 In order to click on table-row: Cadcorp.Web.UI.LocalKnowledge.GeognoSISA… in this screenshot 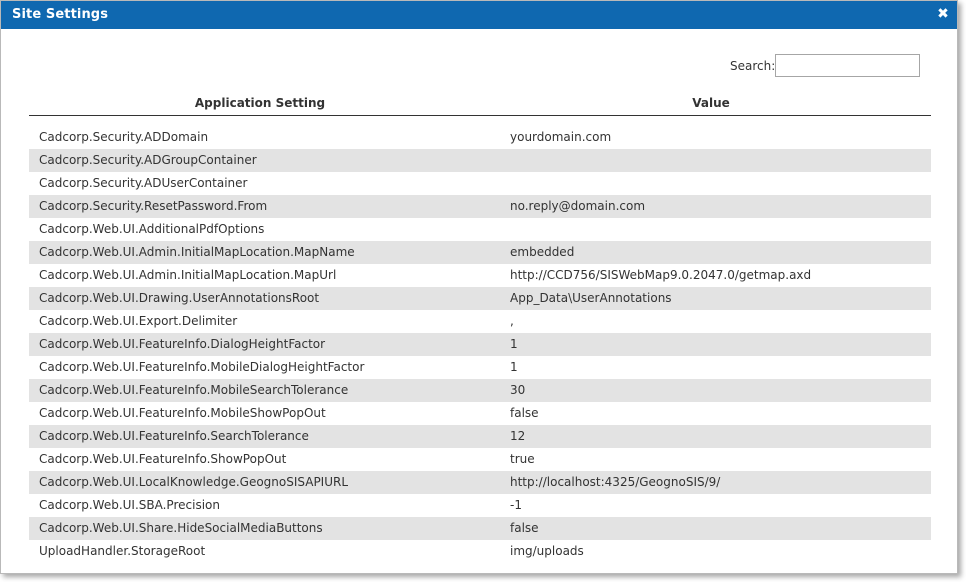, I will do `click(480, 482)`.